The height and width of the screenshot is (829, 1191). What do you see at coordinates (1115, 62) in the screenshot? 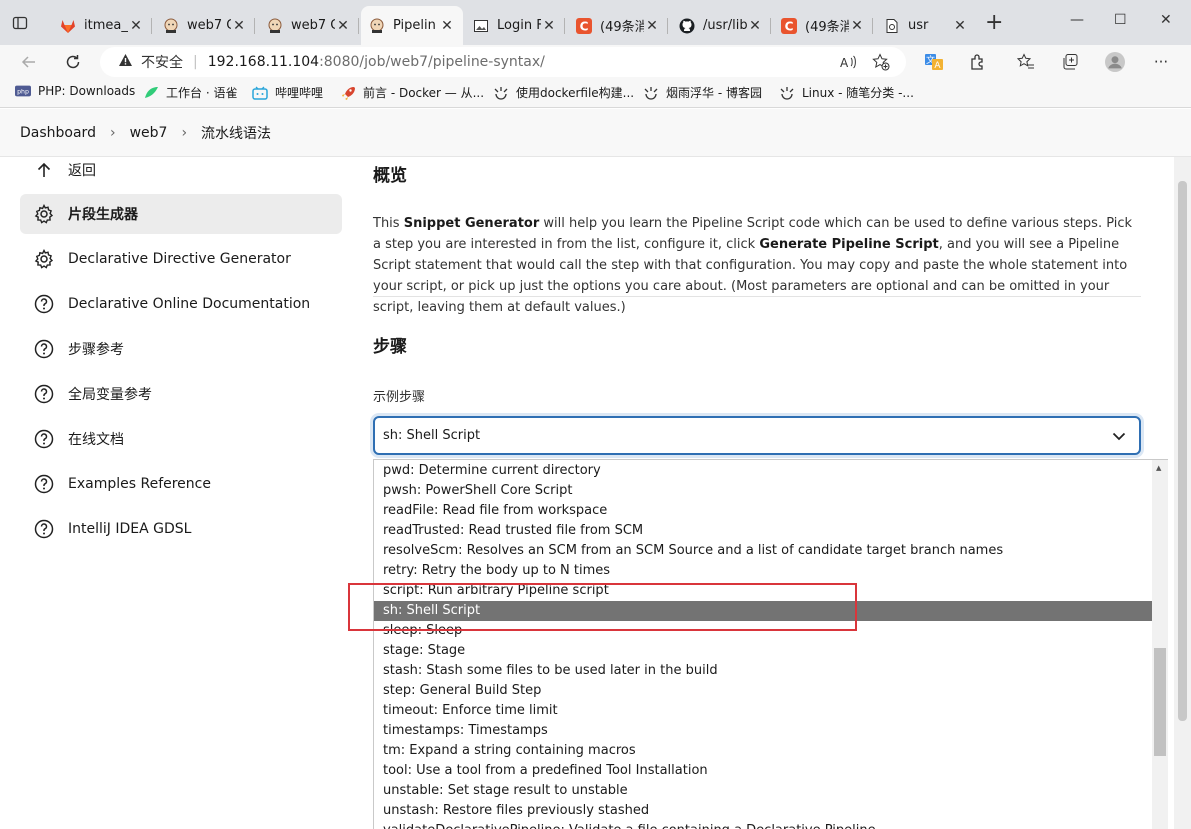
I see `profile-avatar` at bounding box center [1115, 62].